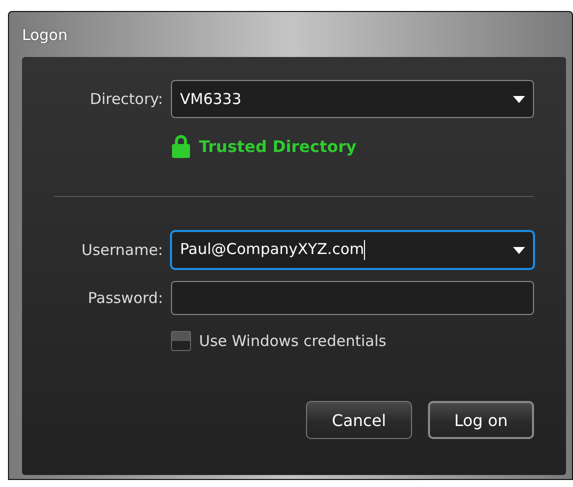  Describe the element at coordinates (352, 250) in the screenshot. I see `dropdown-field: Paul@CompanyXYZ.com` at that location.